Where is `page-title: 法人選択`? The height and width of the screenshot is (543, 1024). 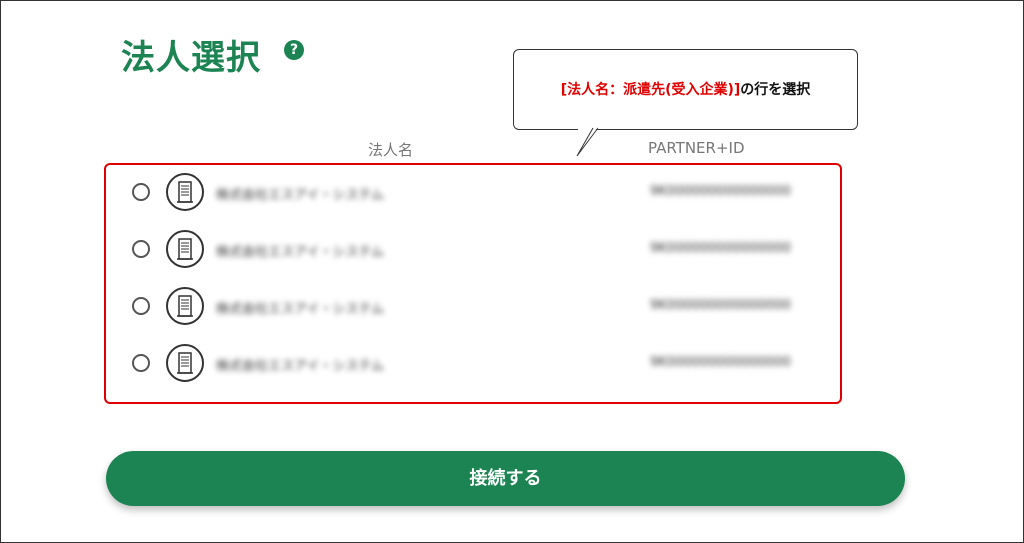 page-title: 法人選択 is located at coordinates (191, 58).